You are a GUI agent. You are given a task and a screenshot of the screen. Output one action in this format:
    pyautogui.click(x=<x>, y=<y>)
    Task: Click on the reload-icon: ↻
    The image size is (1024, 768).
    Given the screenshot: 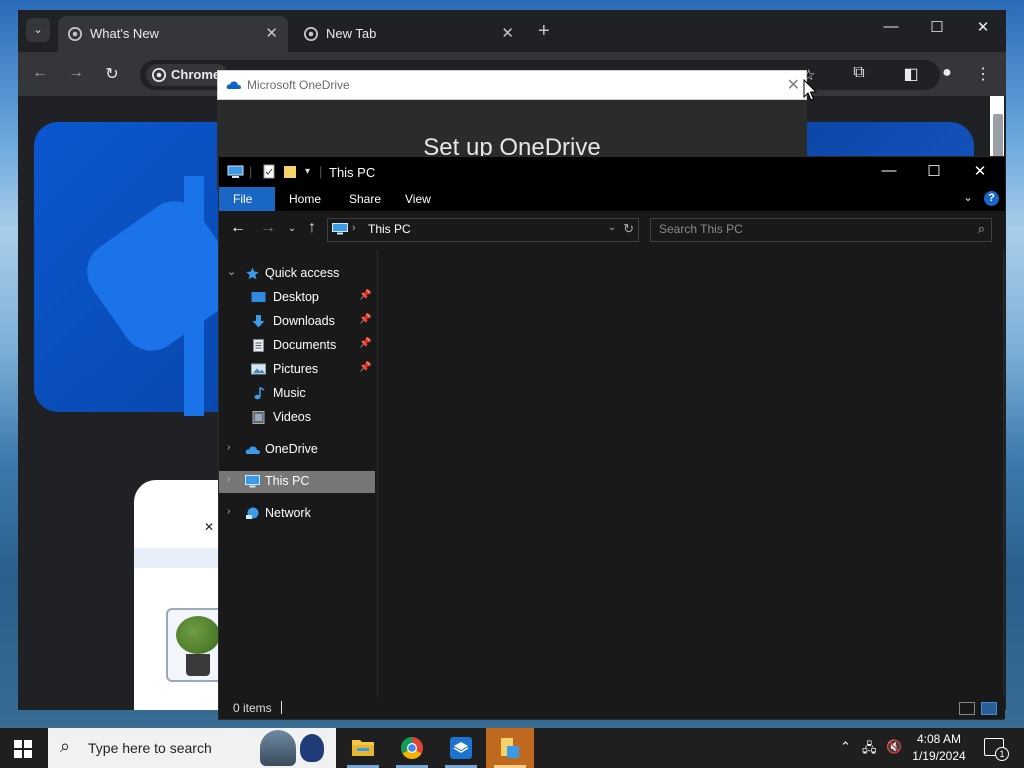 What is the action you would take?
    pyautogui.click(x=112, y=74)
    